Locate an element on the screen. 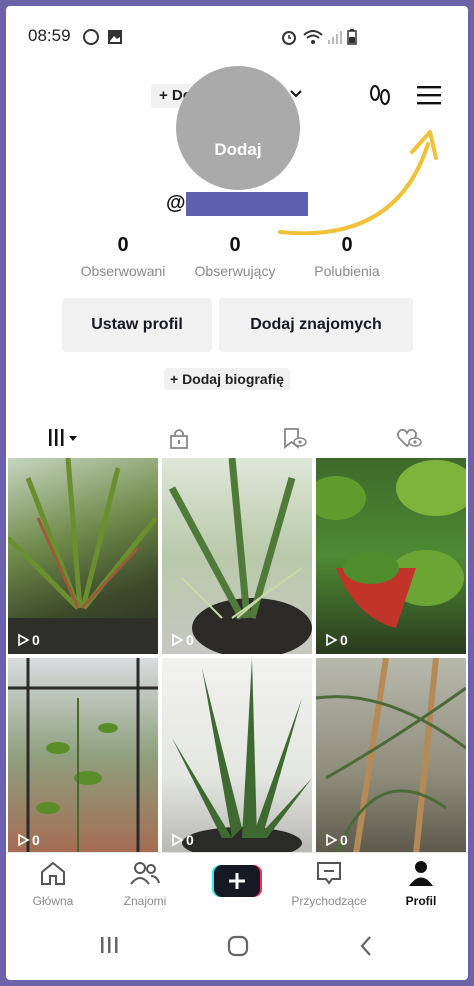 The width and height of the screenshot is (474, 986). battery-icon is located at coordinates (352, 37).